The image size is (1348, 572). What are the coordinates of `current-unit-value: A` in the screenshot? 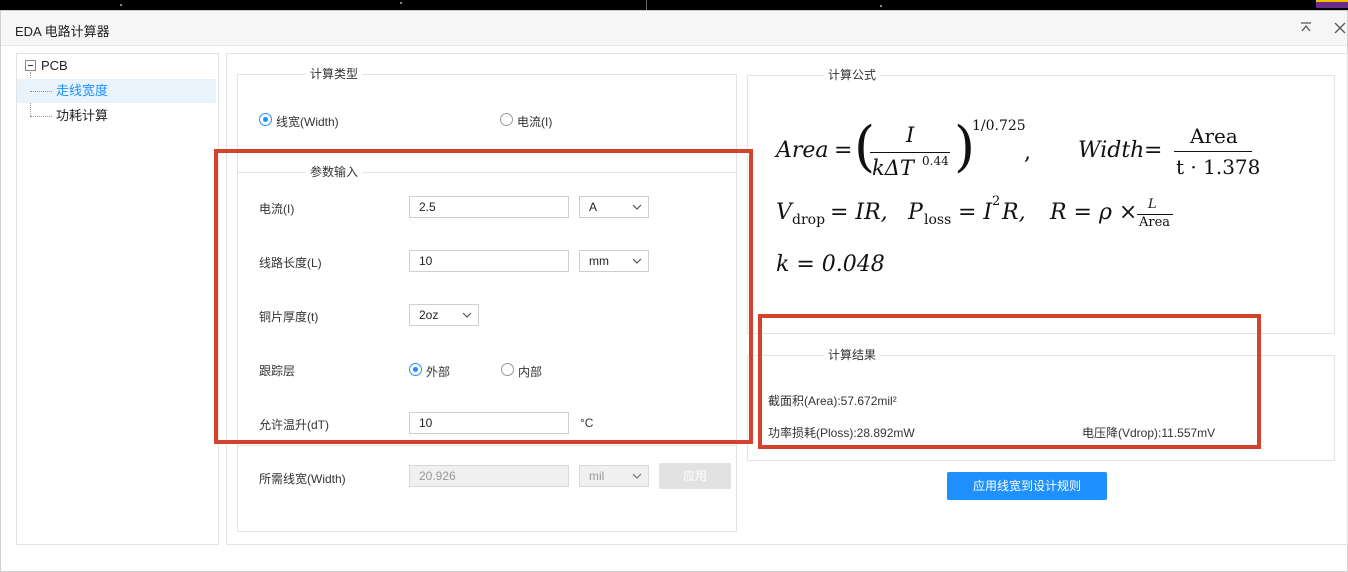 It's located at (593, 207).